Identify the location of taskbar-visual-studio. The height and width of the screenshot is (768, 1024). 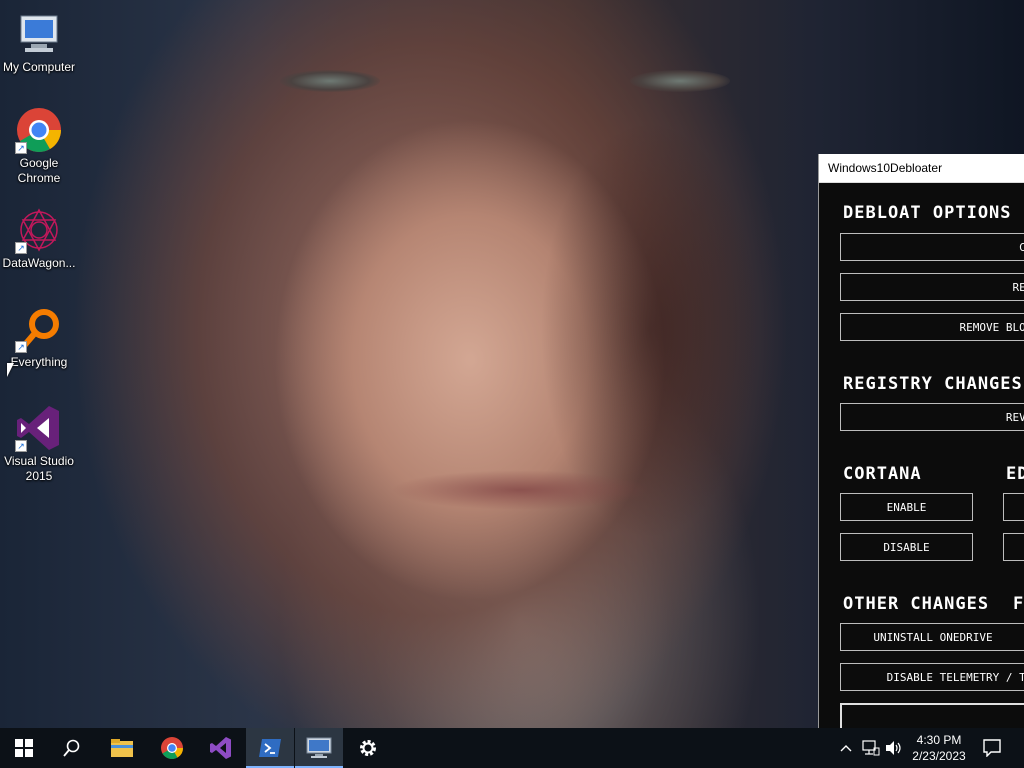
(221, 748).